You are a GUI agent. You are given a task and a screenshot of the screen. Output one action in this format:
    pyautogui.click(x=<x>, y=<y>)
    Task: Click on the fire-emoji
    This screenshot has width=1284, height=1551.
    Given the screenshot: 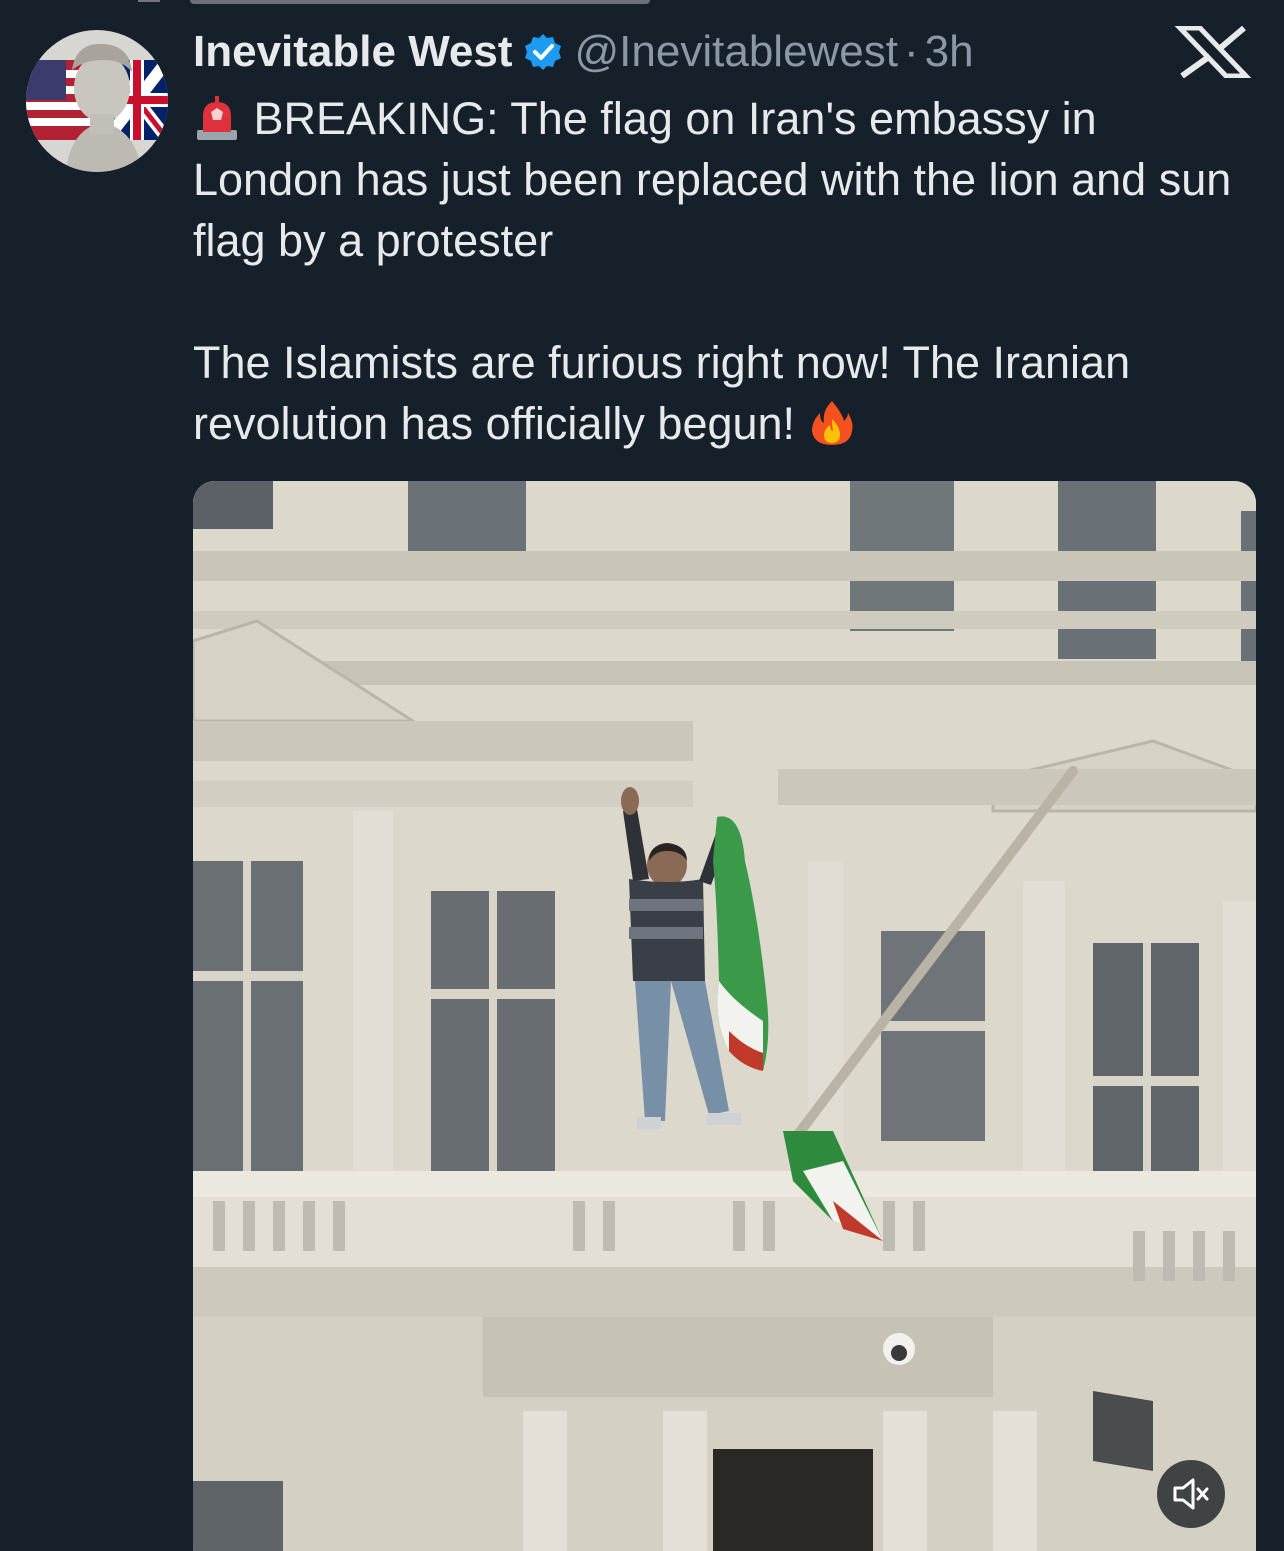 What is the action you would take?
    pyautogui.click(x=832, y=423)
    